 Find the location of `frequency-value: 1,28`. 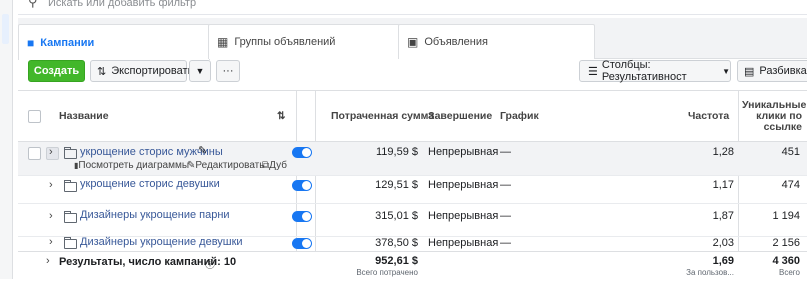

frequency-value: 1,28 is located at coordinates (723, 152).